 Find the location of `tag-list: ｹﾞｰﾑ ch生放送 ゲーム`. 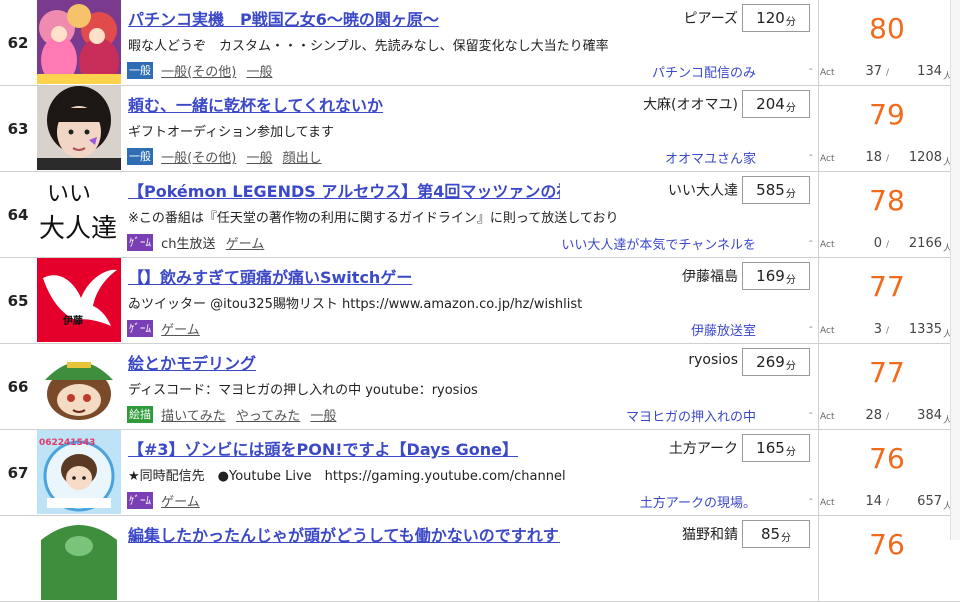

tag-list: ｹﾞｰﾑ ch生放送 ゲーム is located at coordinates (198, 242).